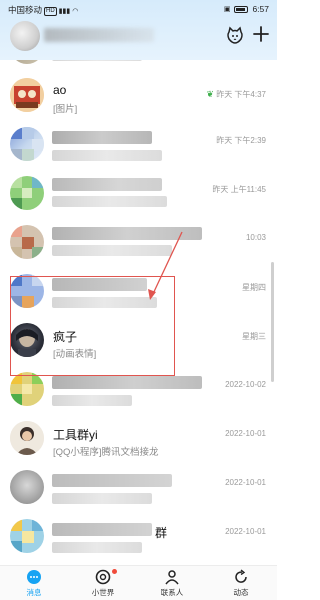 Image resolution: width=320 pixels, height=600 pixels. Describe the element at coordinates (241, 583) in the screenshot. I see `tab-feed: 动态` at that location.